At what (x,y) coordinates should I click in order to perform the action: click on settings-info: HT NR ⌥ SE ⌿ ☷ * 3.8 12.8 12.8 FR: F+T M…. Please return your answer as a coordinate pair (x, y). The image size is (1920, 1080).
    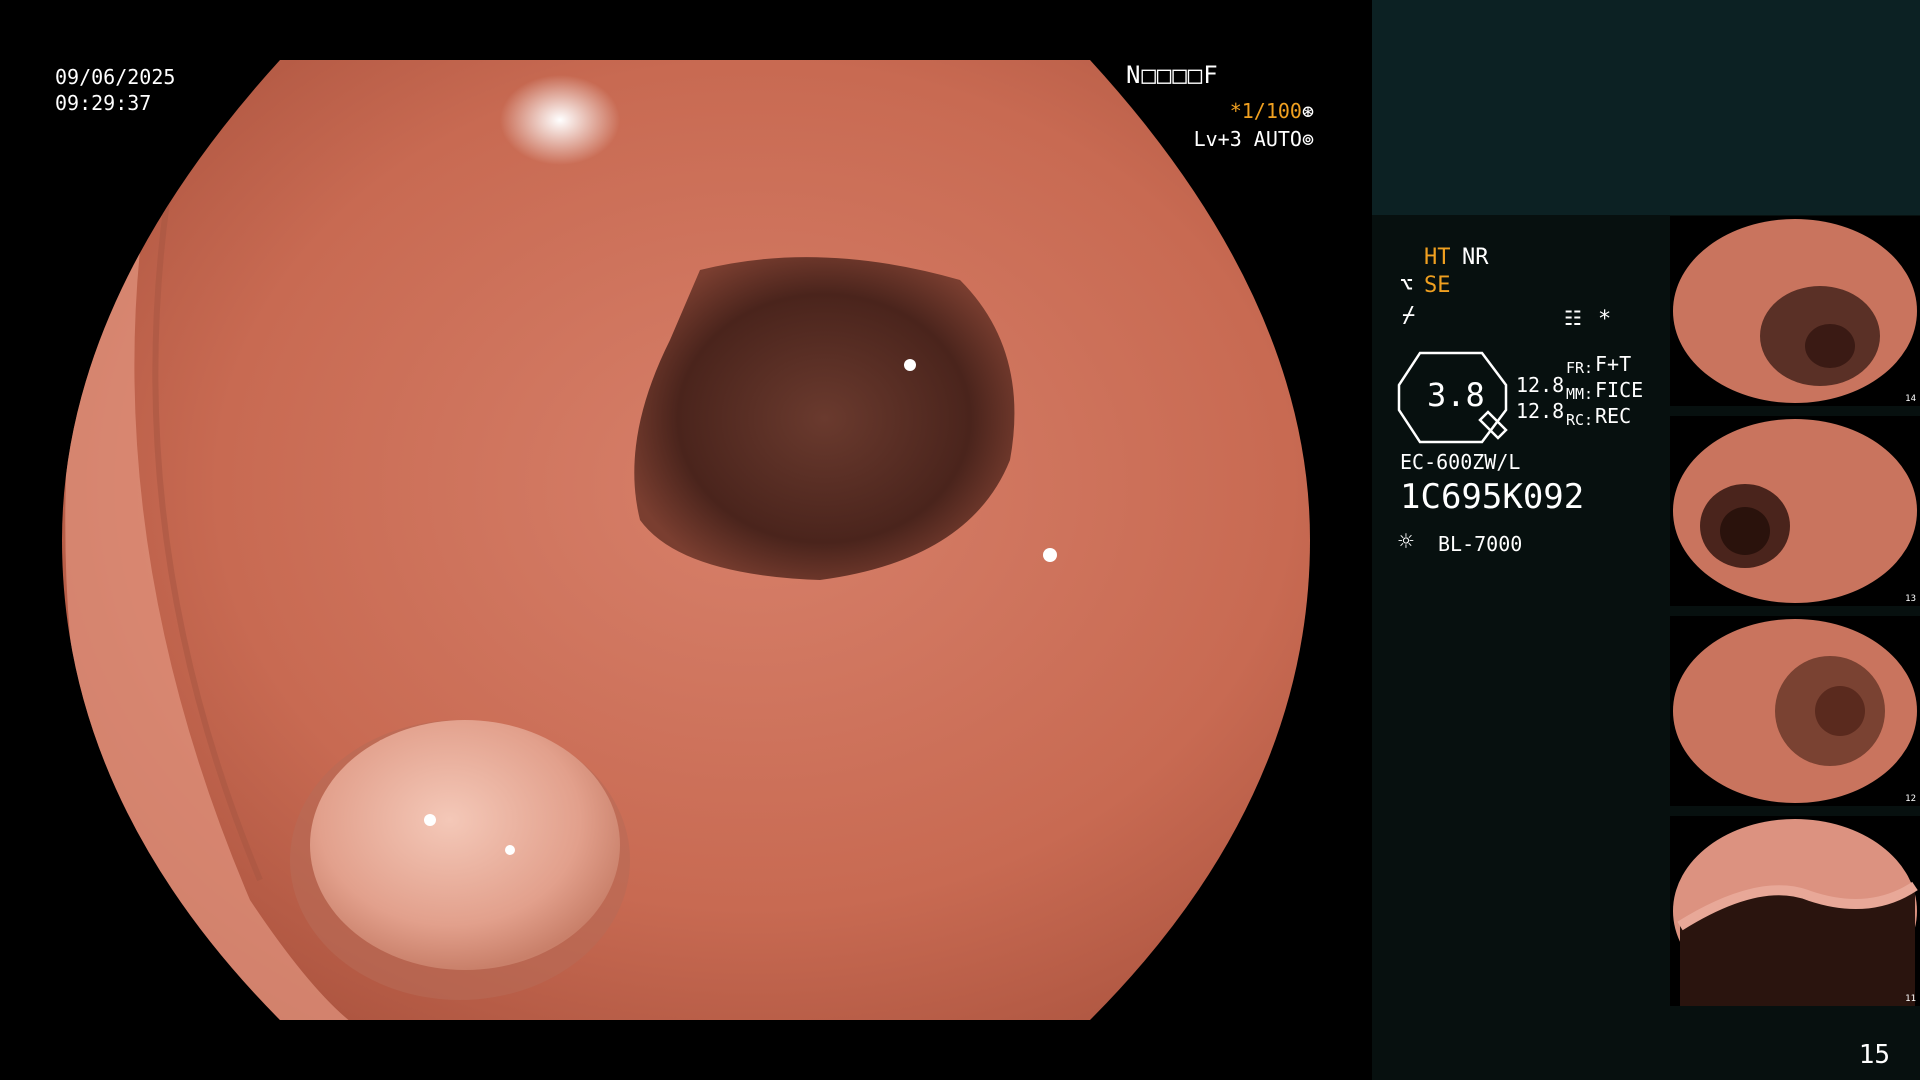
    Looking at the image, I should click on (1522, 647).